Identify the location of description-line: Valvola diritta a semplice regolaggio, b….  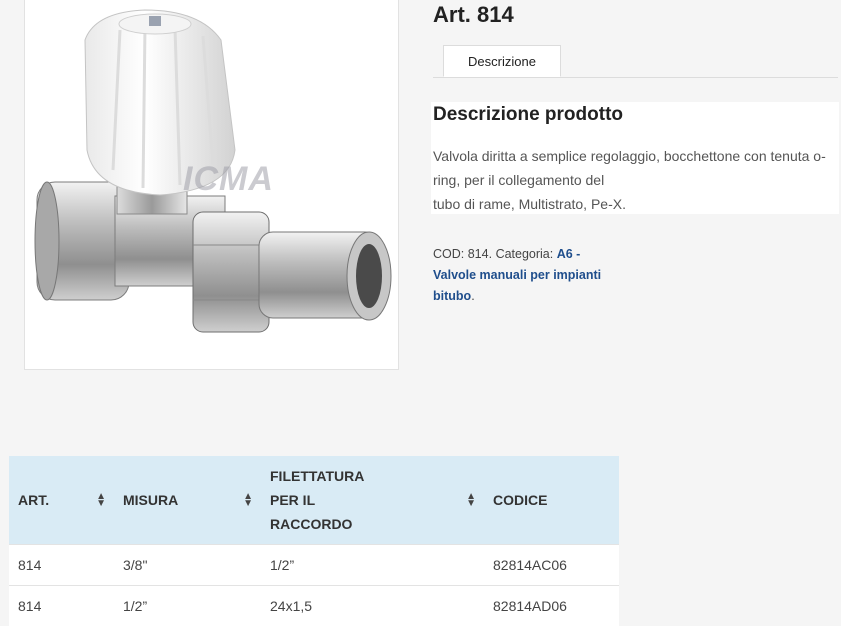
(635, 156).